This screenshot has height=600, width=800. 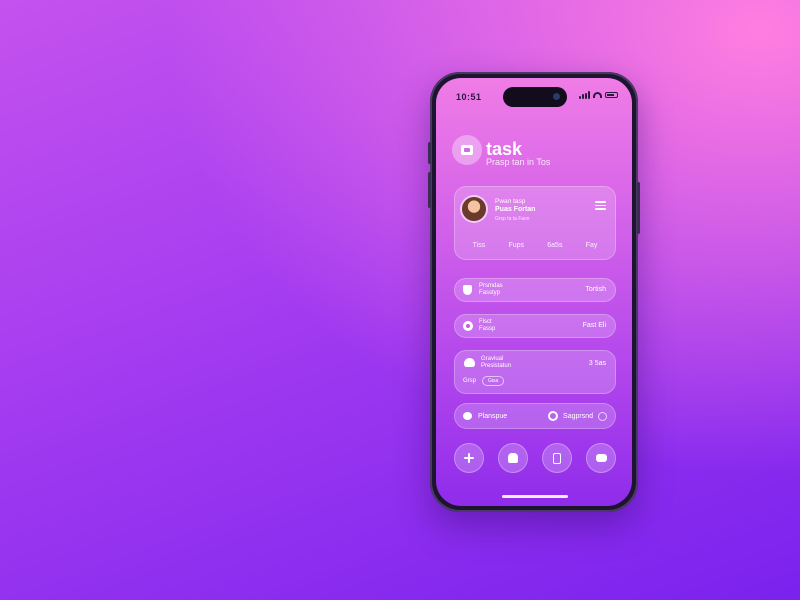 I want to click on task-row-label: Prsmdas Fasstyp, so click(x=491, y=289).